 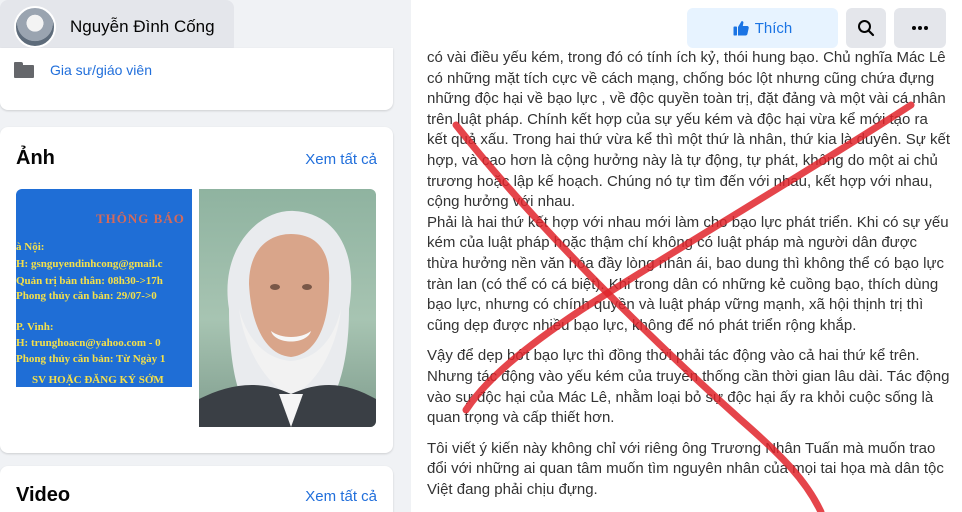 I want to click on like-button: Thích, so click(x=762, y=28).